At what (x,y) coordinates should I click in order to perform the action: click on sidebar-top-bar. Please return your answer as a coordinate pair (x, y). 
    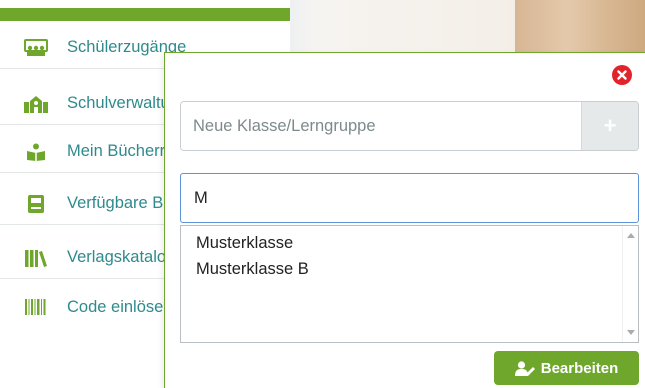
    Looking at the image, I should click on (145, 14).